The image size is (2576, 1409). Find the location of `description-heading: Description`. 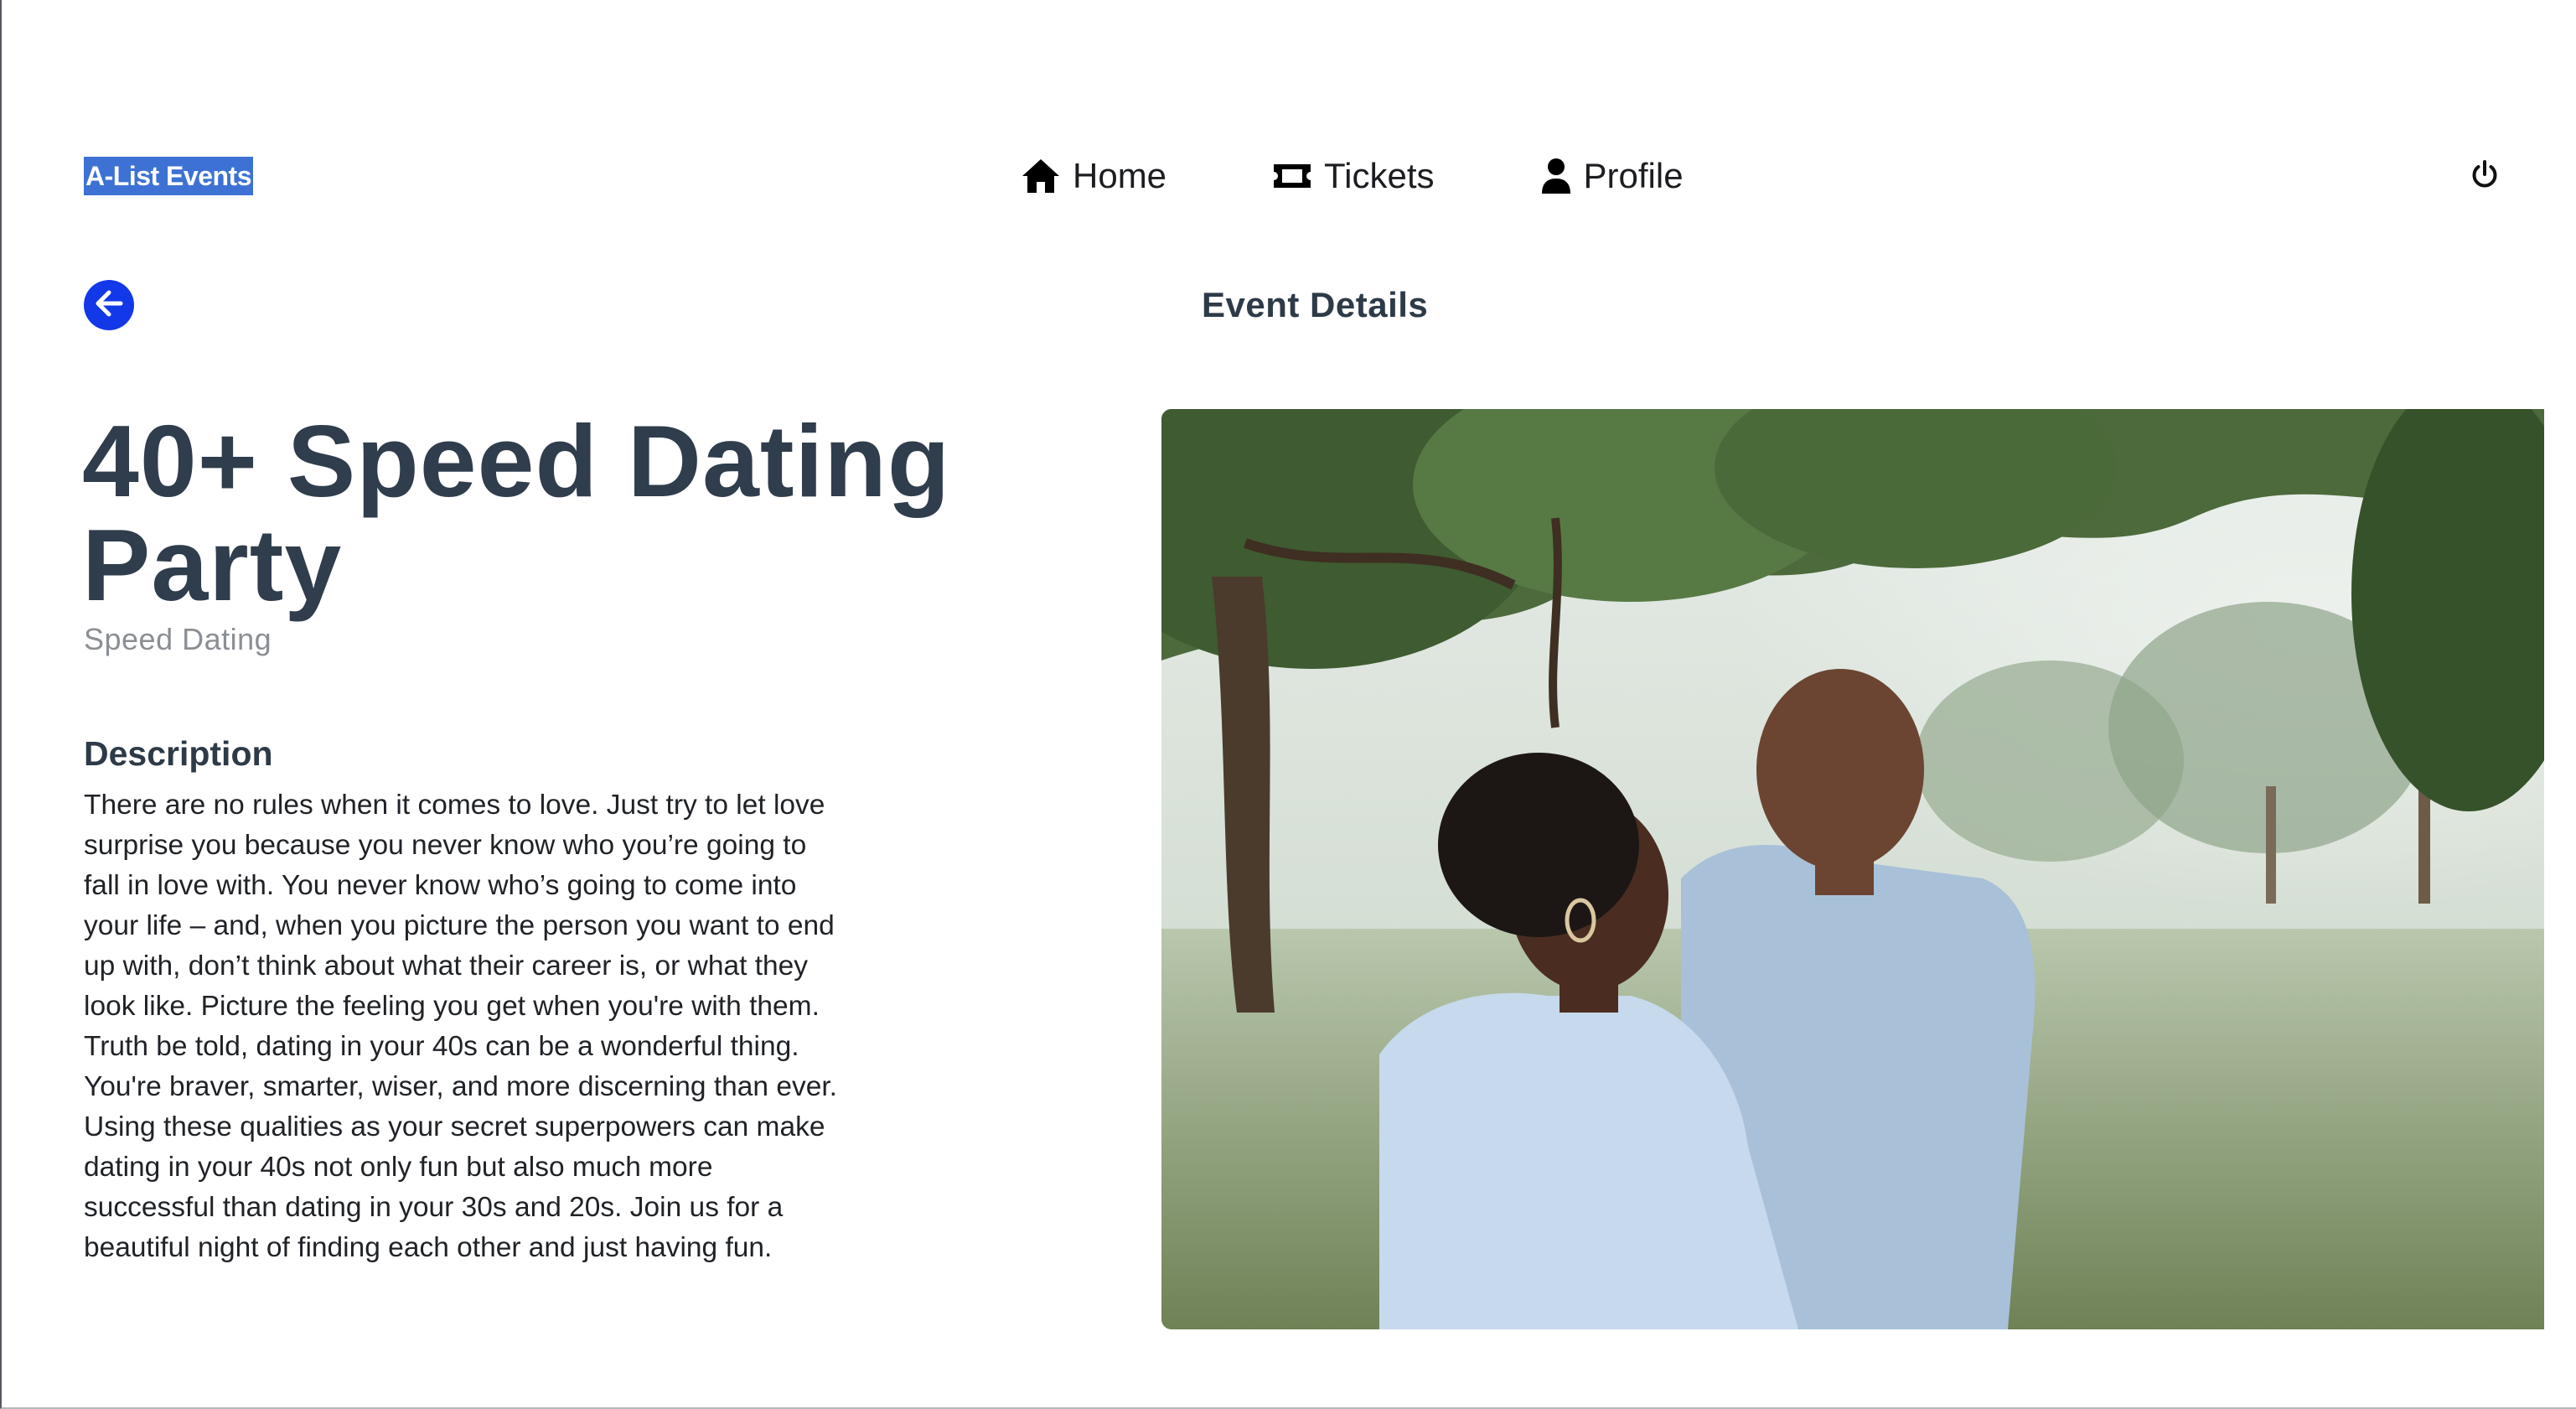

description-heading: Description is located at coordinates (178, 753).